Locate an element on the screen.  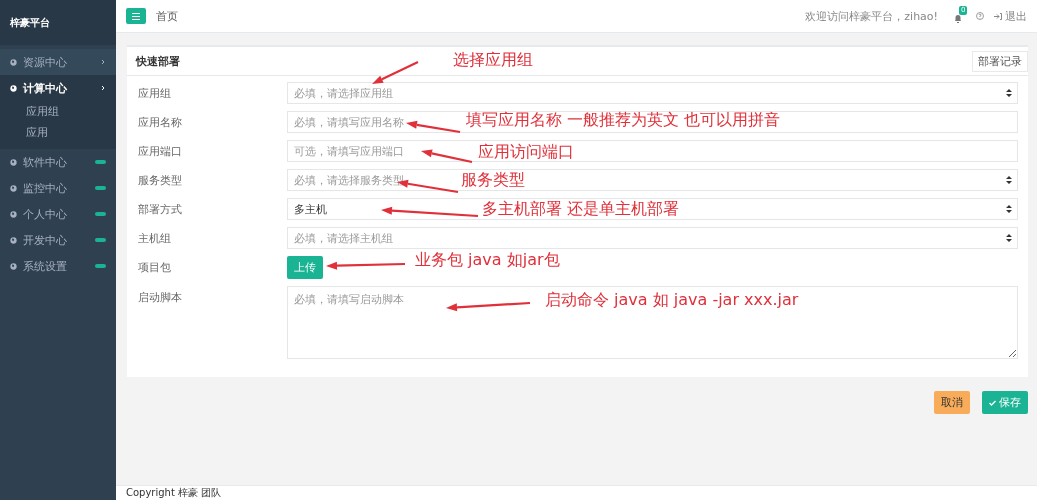
annotation-text: 服务类型 is located at coordinates (493, 180).